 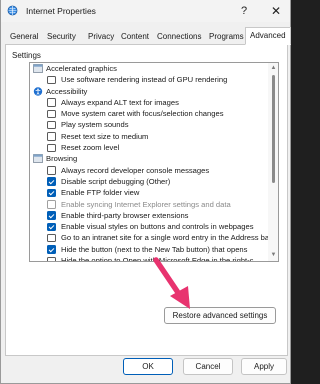 I want to click on settings-option: Reset text size to medium, so click(x=149, y=136).